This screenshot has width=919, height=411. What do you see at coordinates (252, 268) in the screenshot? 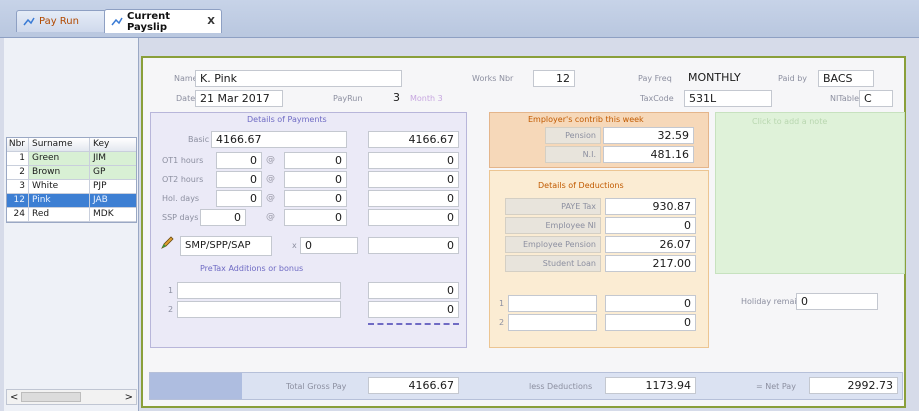
I see `pretax-title: PreTax Additions or bonus` at bounding box center [252, 268].